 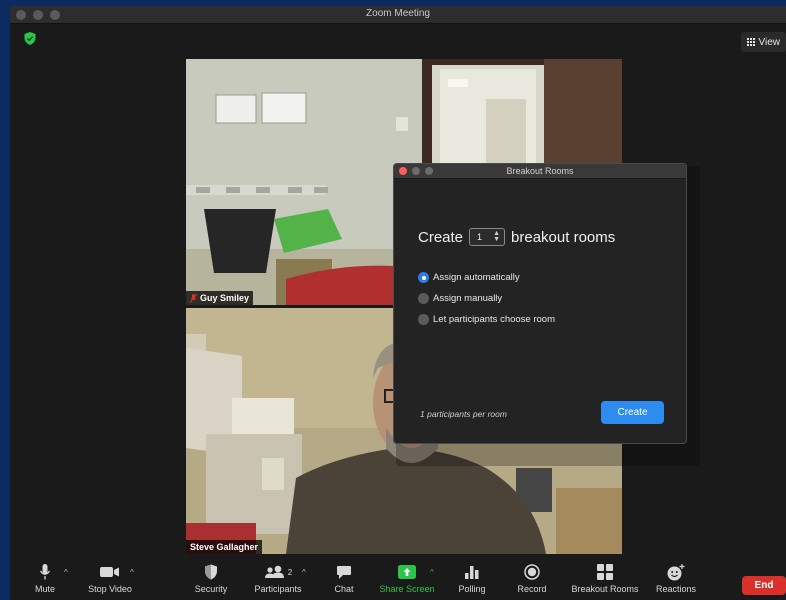 What do you see at coordinates (110, 589) in the screenshot?
I see `stop-video-label: Stop Video` at bounding box center [110, 589].